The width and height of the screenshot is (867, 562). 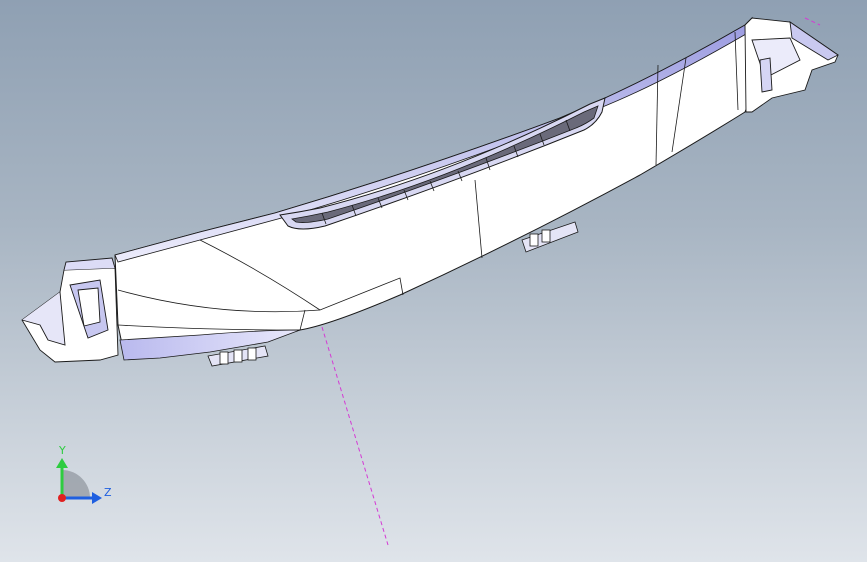 I want to click on reference-triad, so click(x=79, y=481).